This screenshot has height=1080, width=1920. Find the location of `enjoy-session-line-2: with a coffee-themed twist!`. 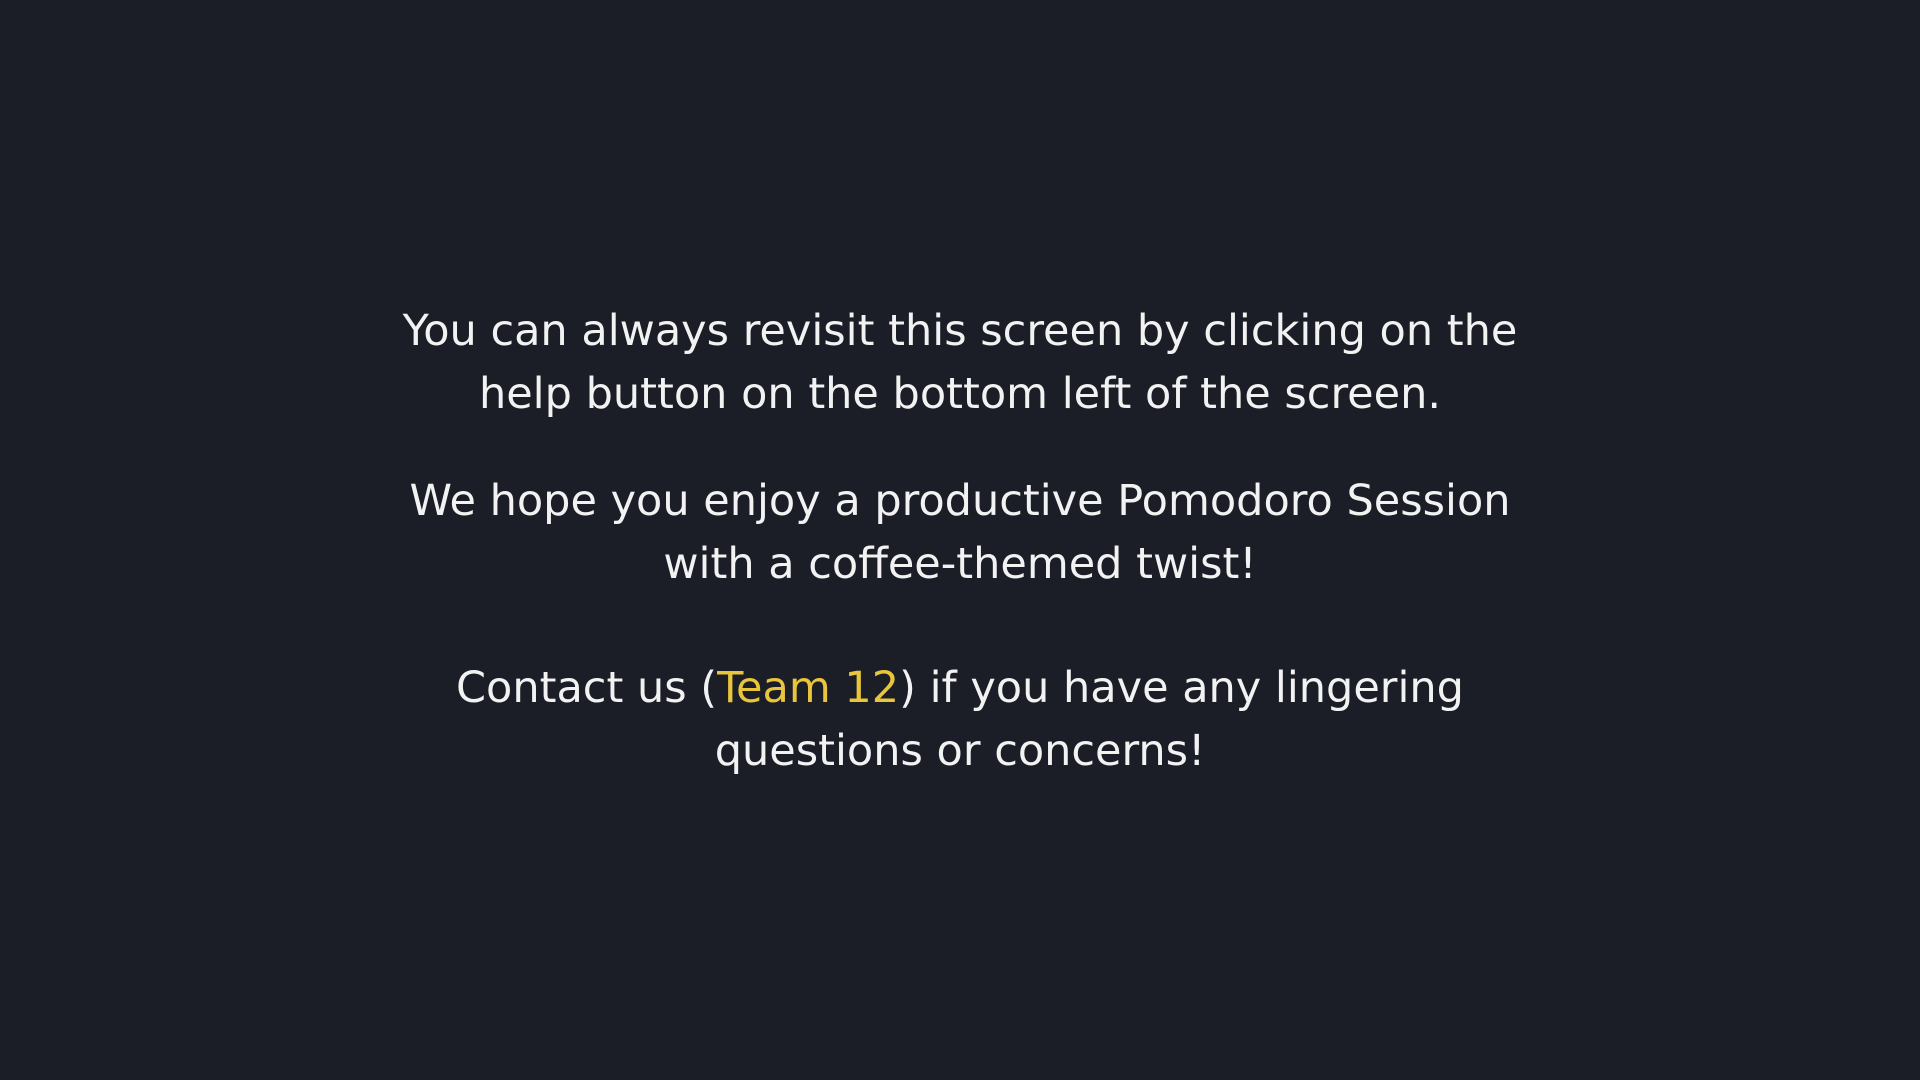

enjoy-session-line-2: with a coffee-themed twist! is located at coordinates (960, 564).